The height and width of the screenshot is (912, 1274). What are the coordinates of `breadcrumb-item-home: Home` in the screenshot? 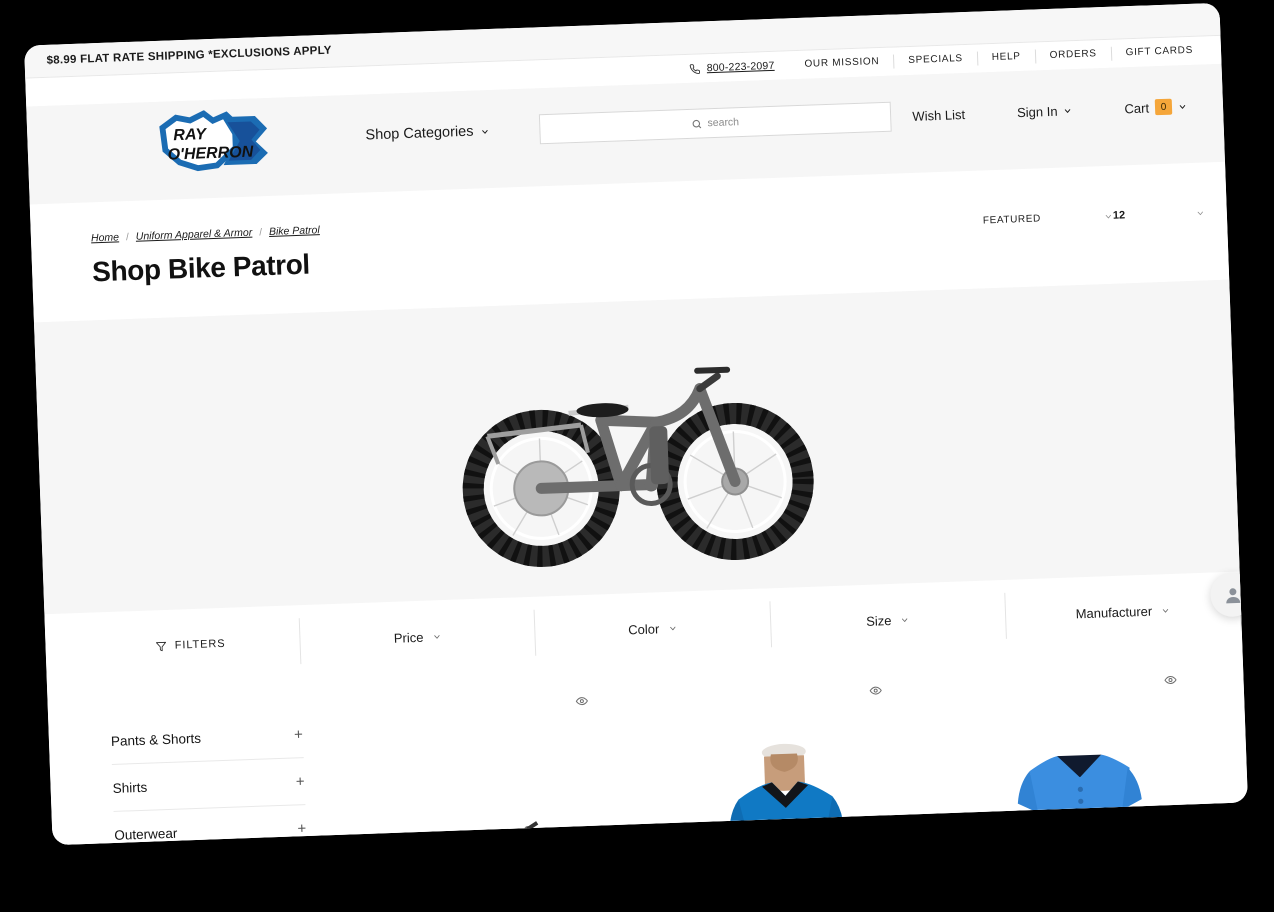 It's located at (105, 237).